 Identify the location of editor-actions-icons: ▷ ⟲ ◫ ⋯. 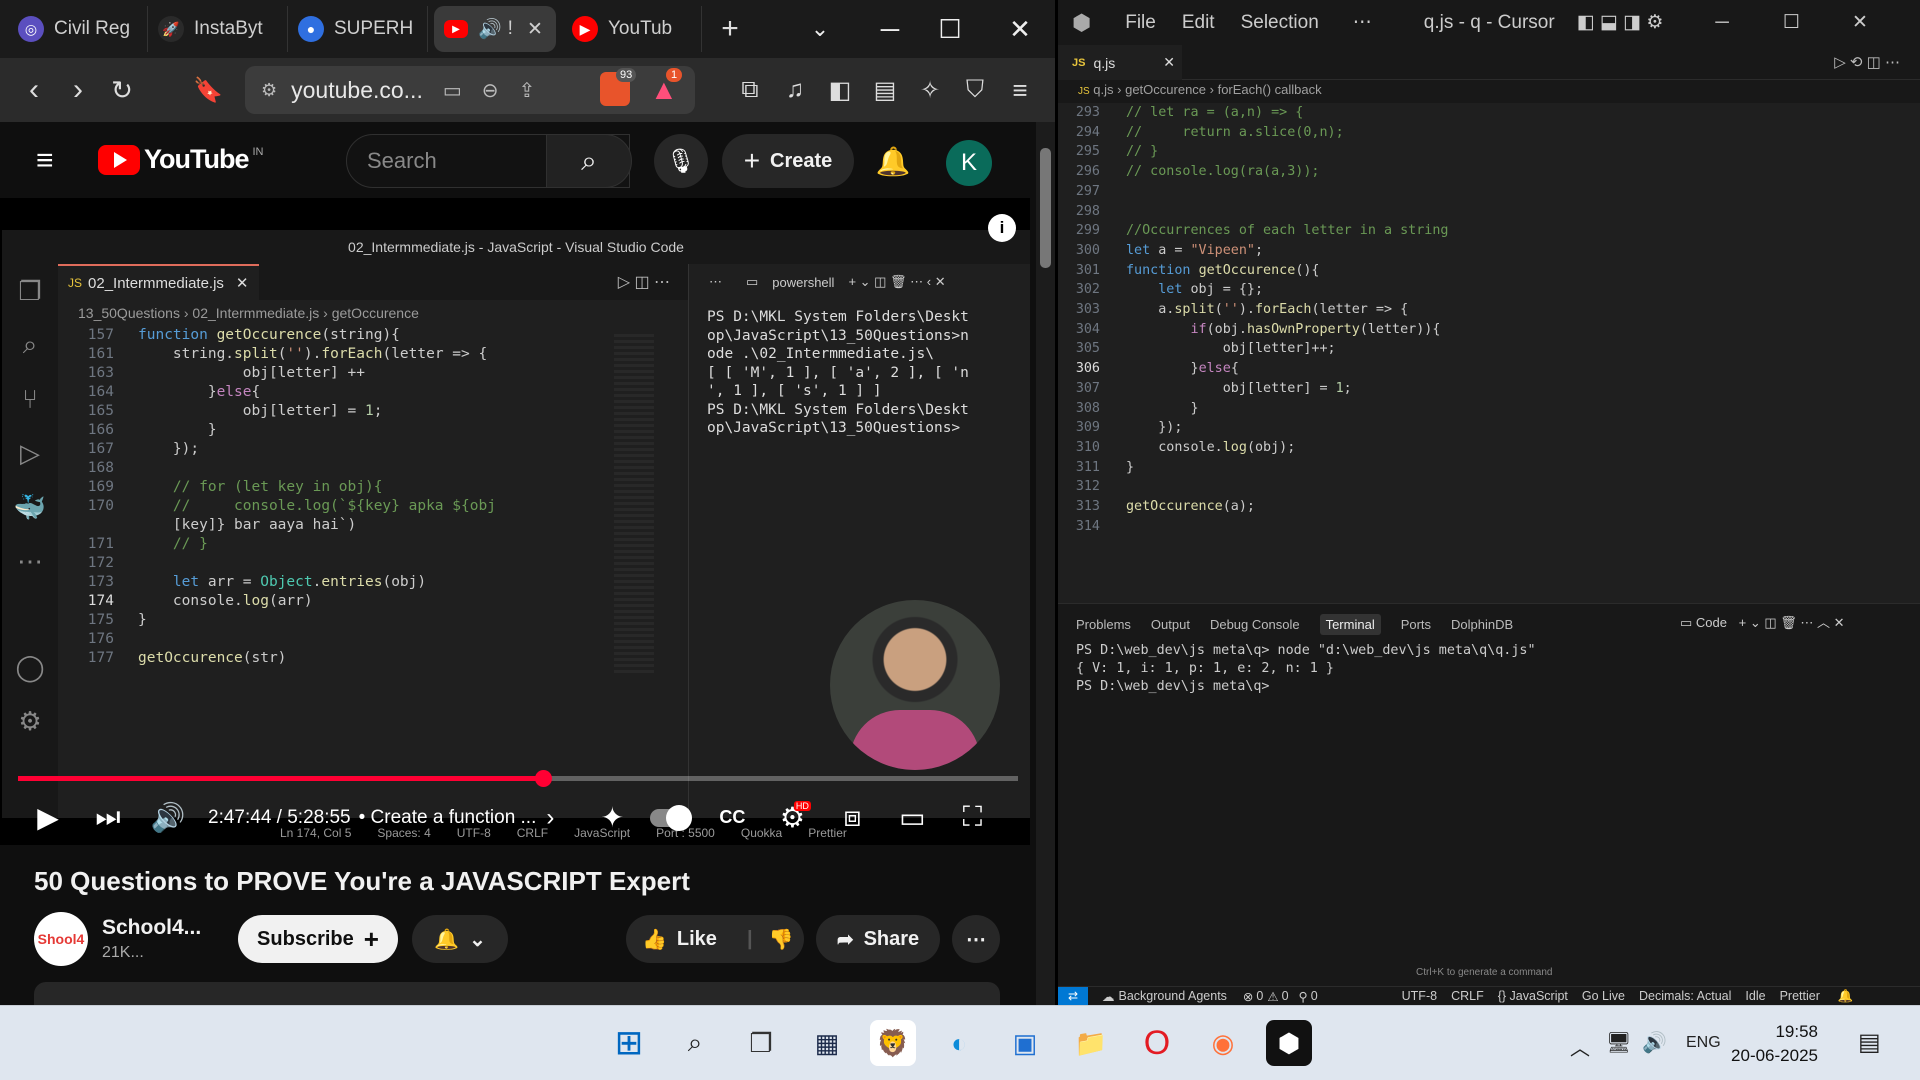
(1867, 62).